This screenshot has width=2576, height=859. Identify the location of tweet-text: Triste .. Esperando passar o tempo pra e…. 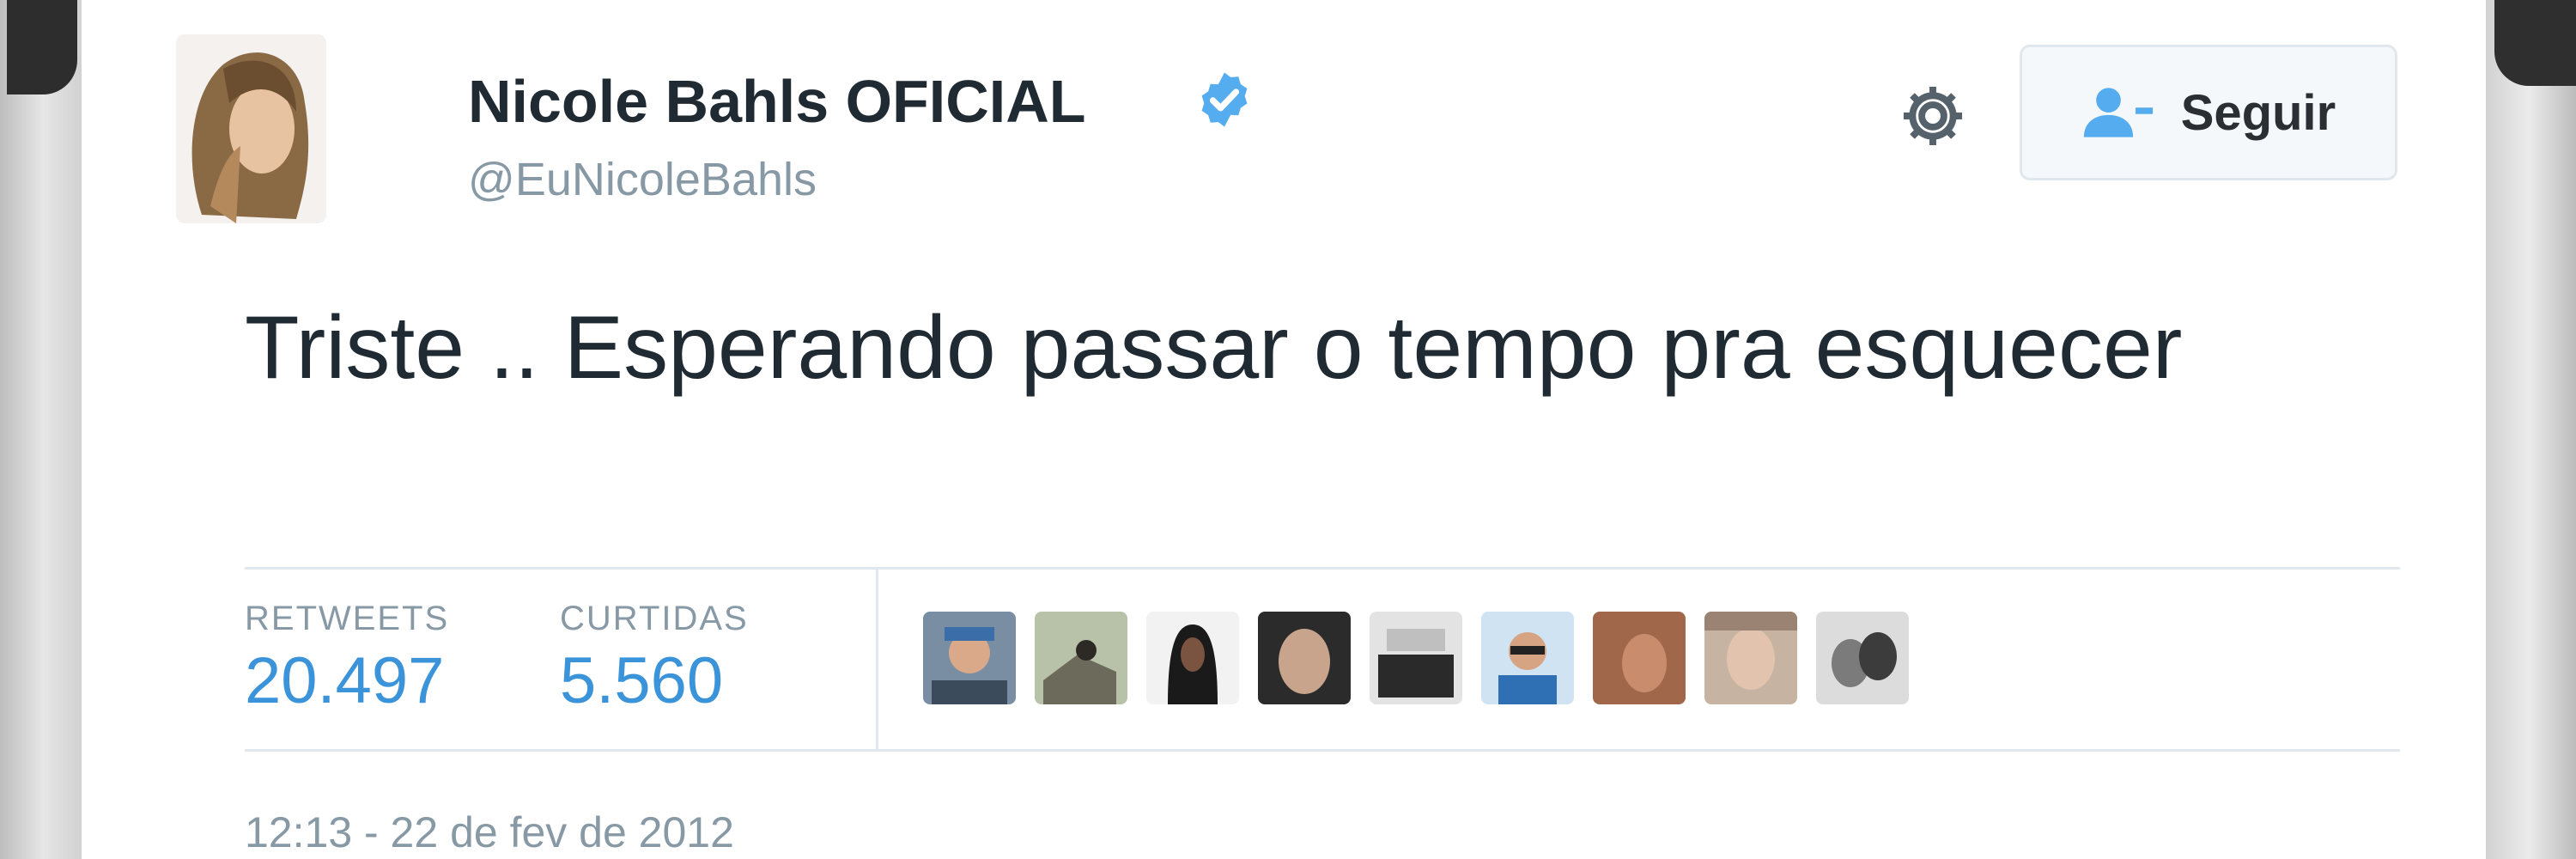
(1214, 348).